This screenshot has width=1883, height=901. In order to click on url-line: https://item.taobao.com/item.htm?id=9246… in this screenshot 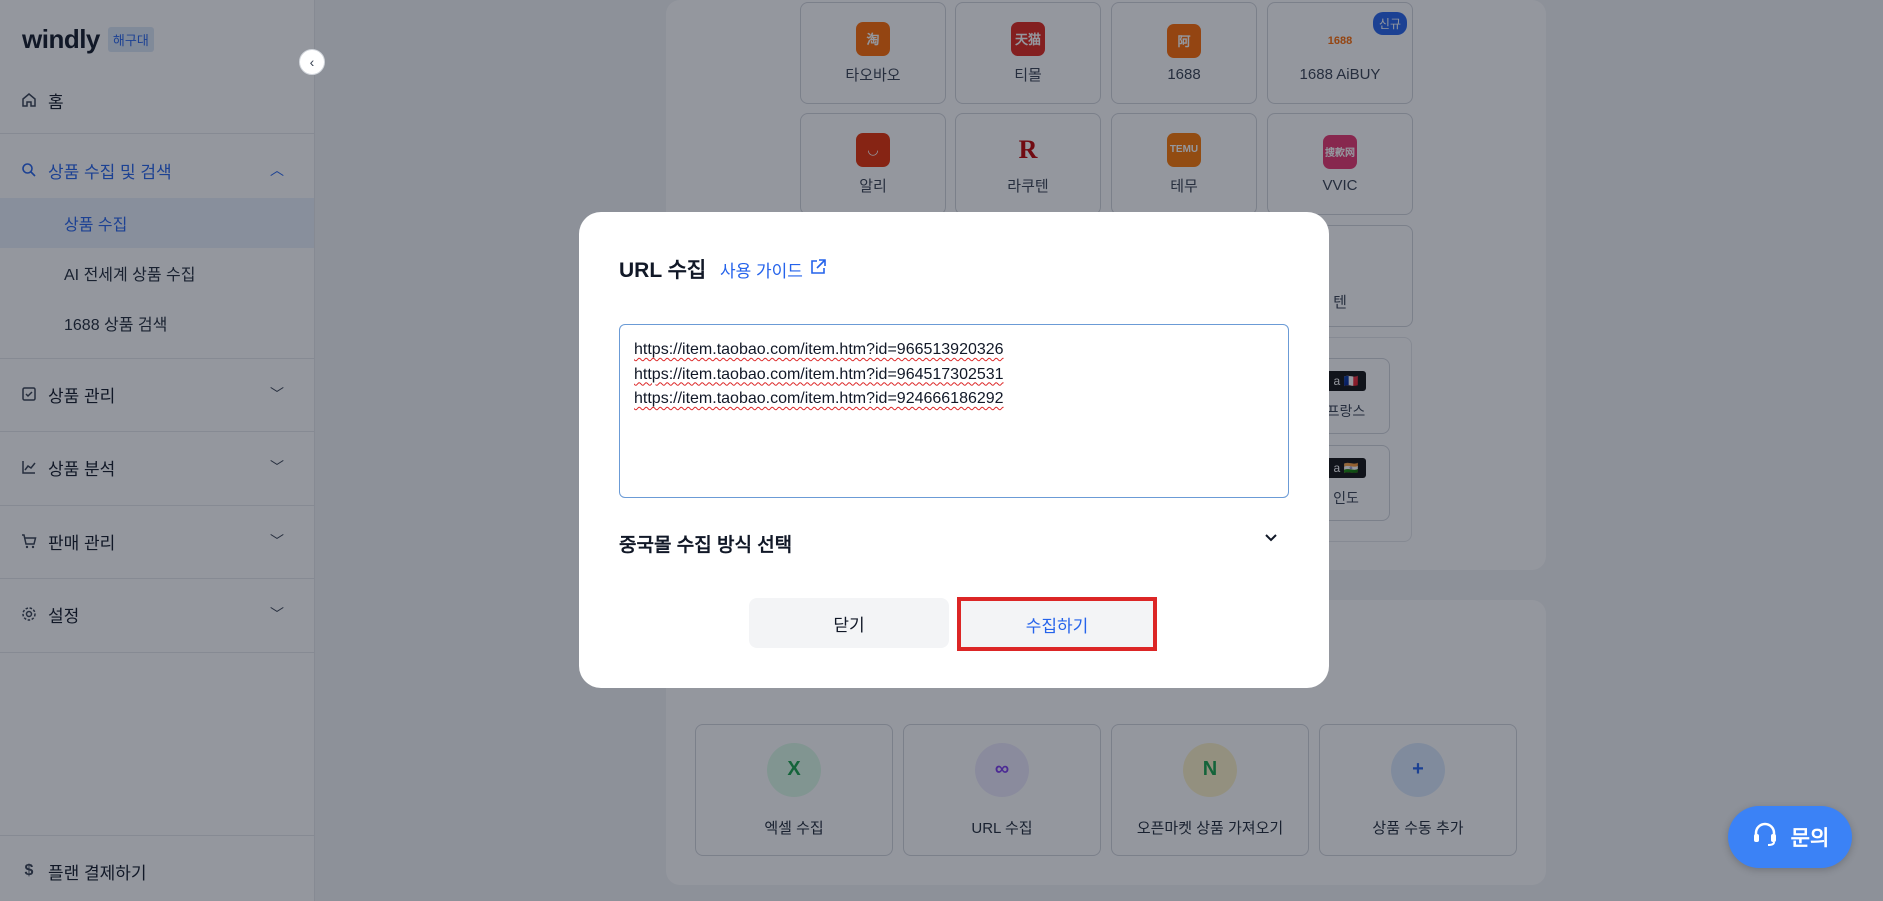, I will do `click(819, 398)`.